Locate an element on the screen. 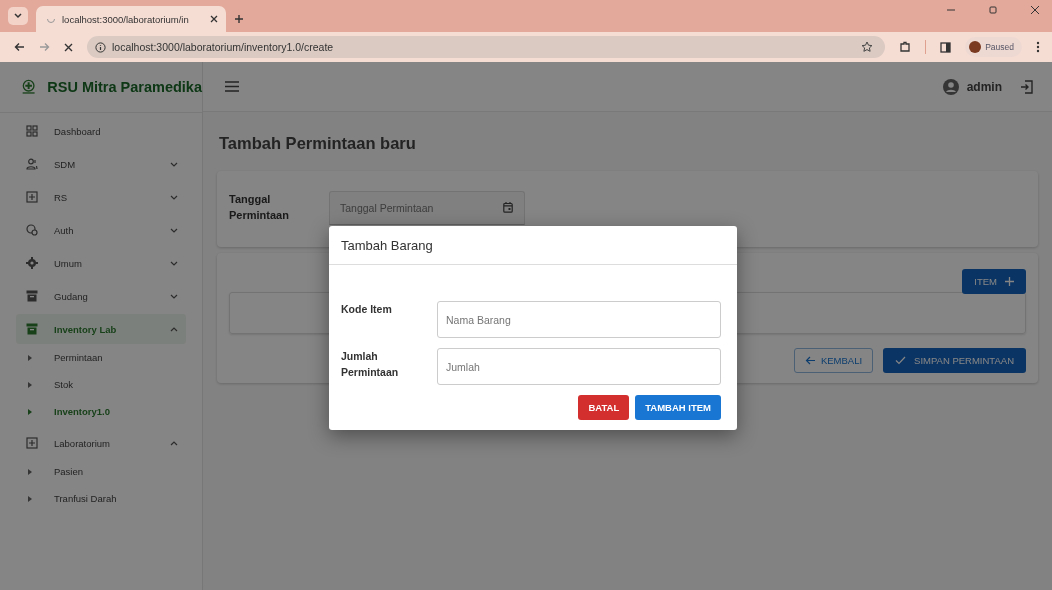  back-button: KEMBALI is located at coordinates (833, 360).